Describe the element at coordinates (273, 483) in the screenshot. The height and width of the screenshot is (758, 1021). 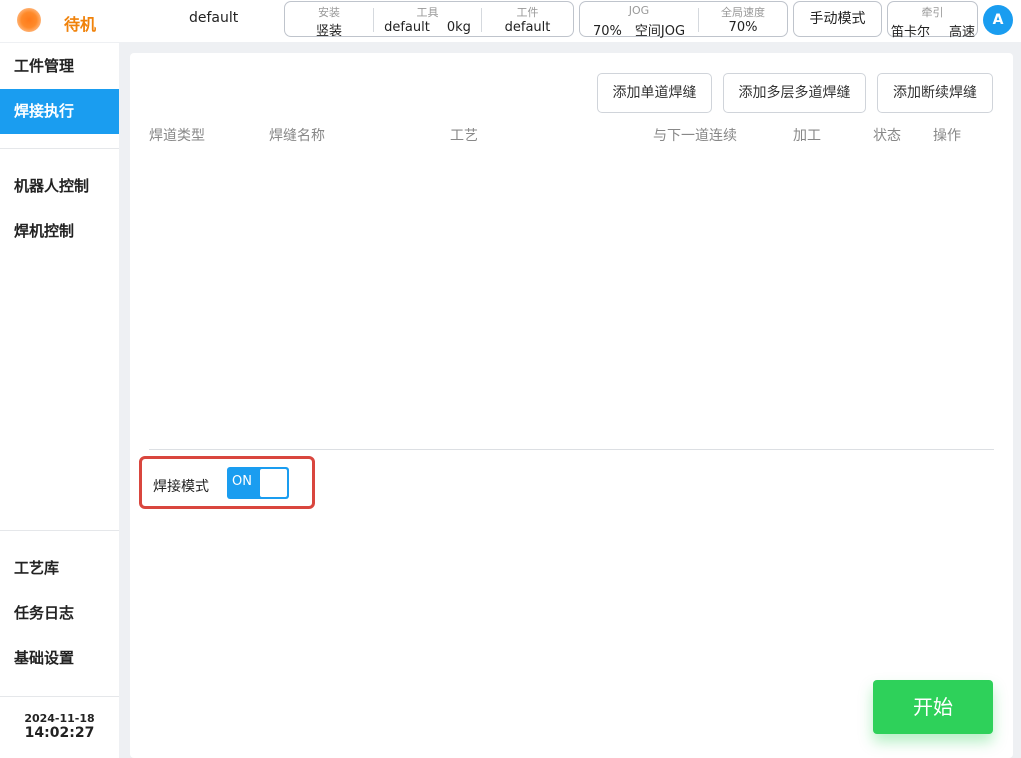
I see `toggle-knob` at that location.